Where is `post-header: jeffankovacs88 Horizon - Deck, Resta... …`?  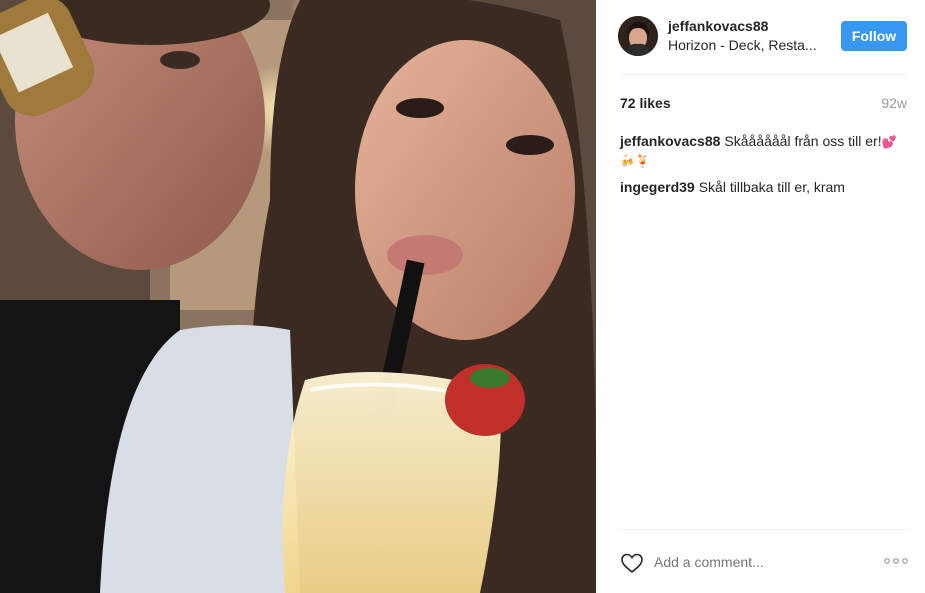
post-header: jeffankovacs88 Horizon - Deck, Resta... … is located at coordinates (763, 37).